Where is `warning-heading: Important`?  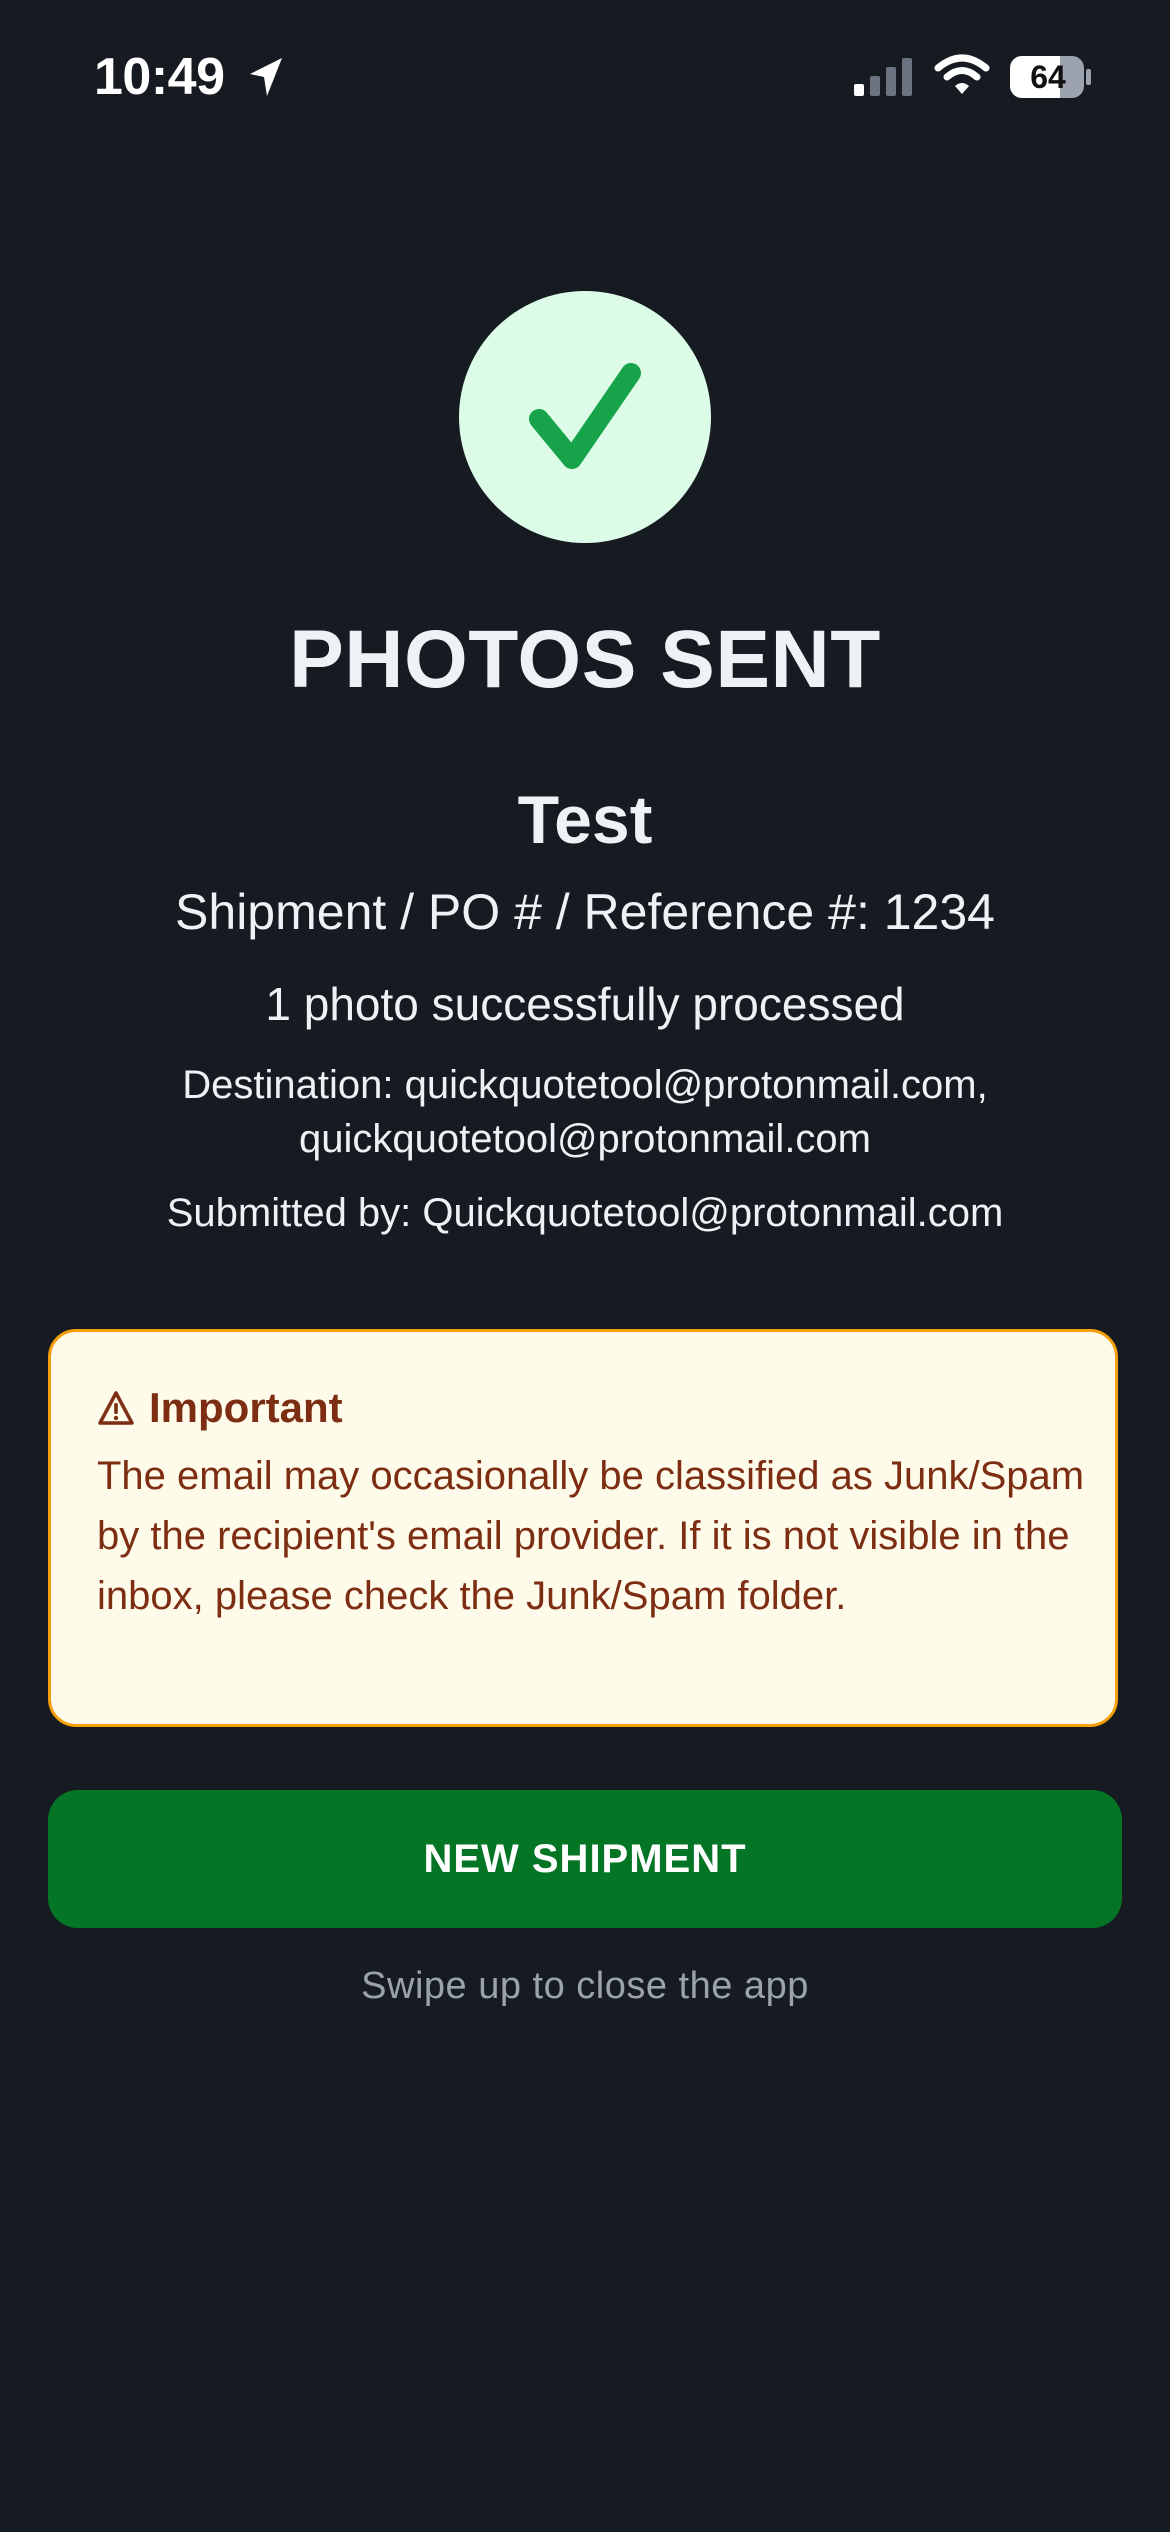 warning-heading: Important is located at coordinates (220, 1408).